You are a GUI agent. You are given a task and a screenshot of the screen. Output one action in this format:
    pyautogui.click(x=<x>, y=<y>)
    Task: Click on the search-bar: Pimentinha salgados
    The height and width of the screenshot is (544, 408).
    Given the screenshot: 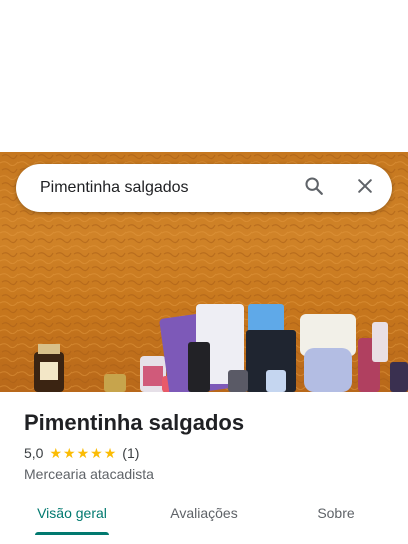 What is the action you would take?
    pyautogui.click(x=204, y=188)
    